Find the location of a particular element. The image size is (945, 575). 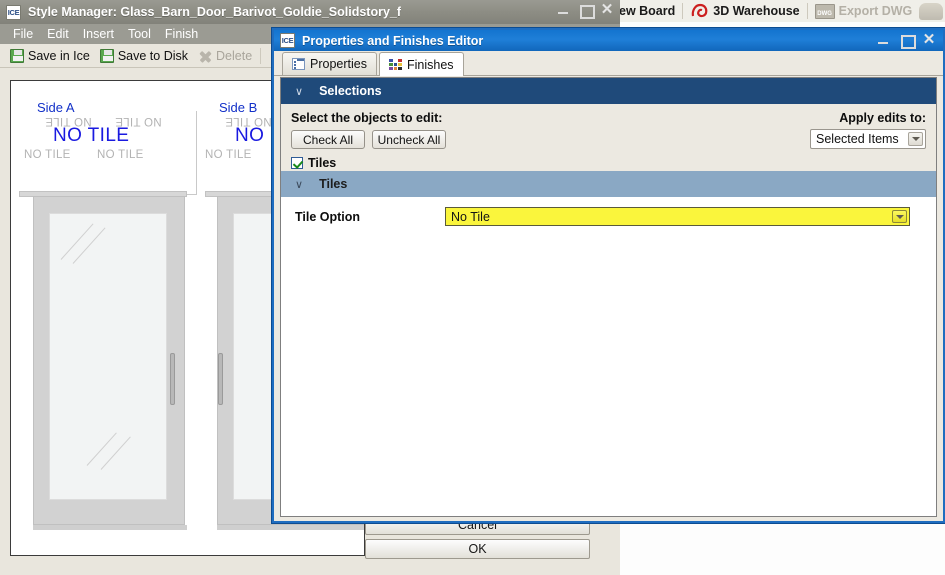

tab-properties: Properties is located at coordinates (329, 63).